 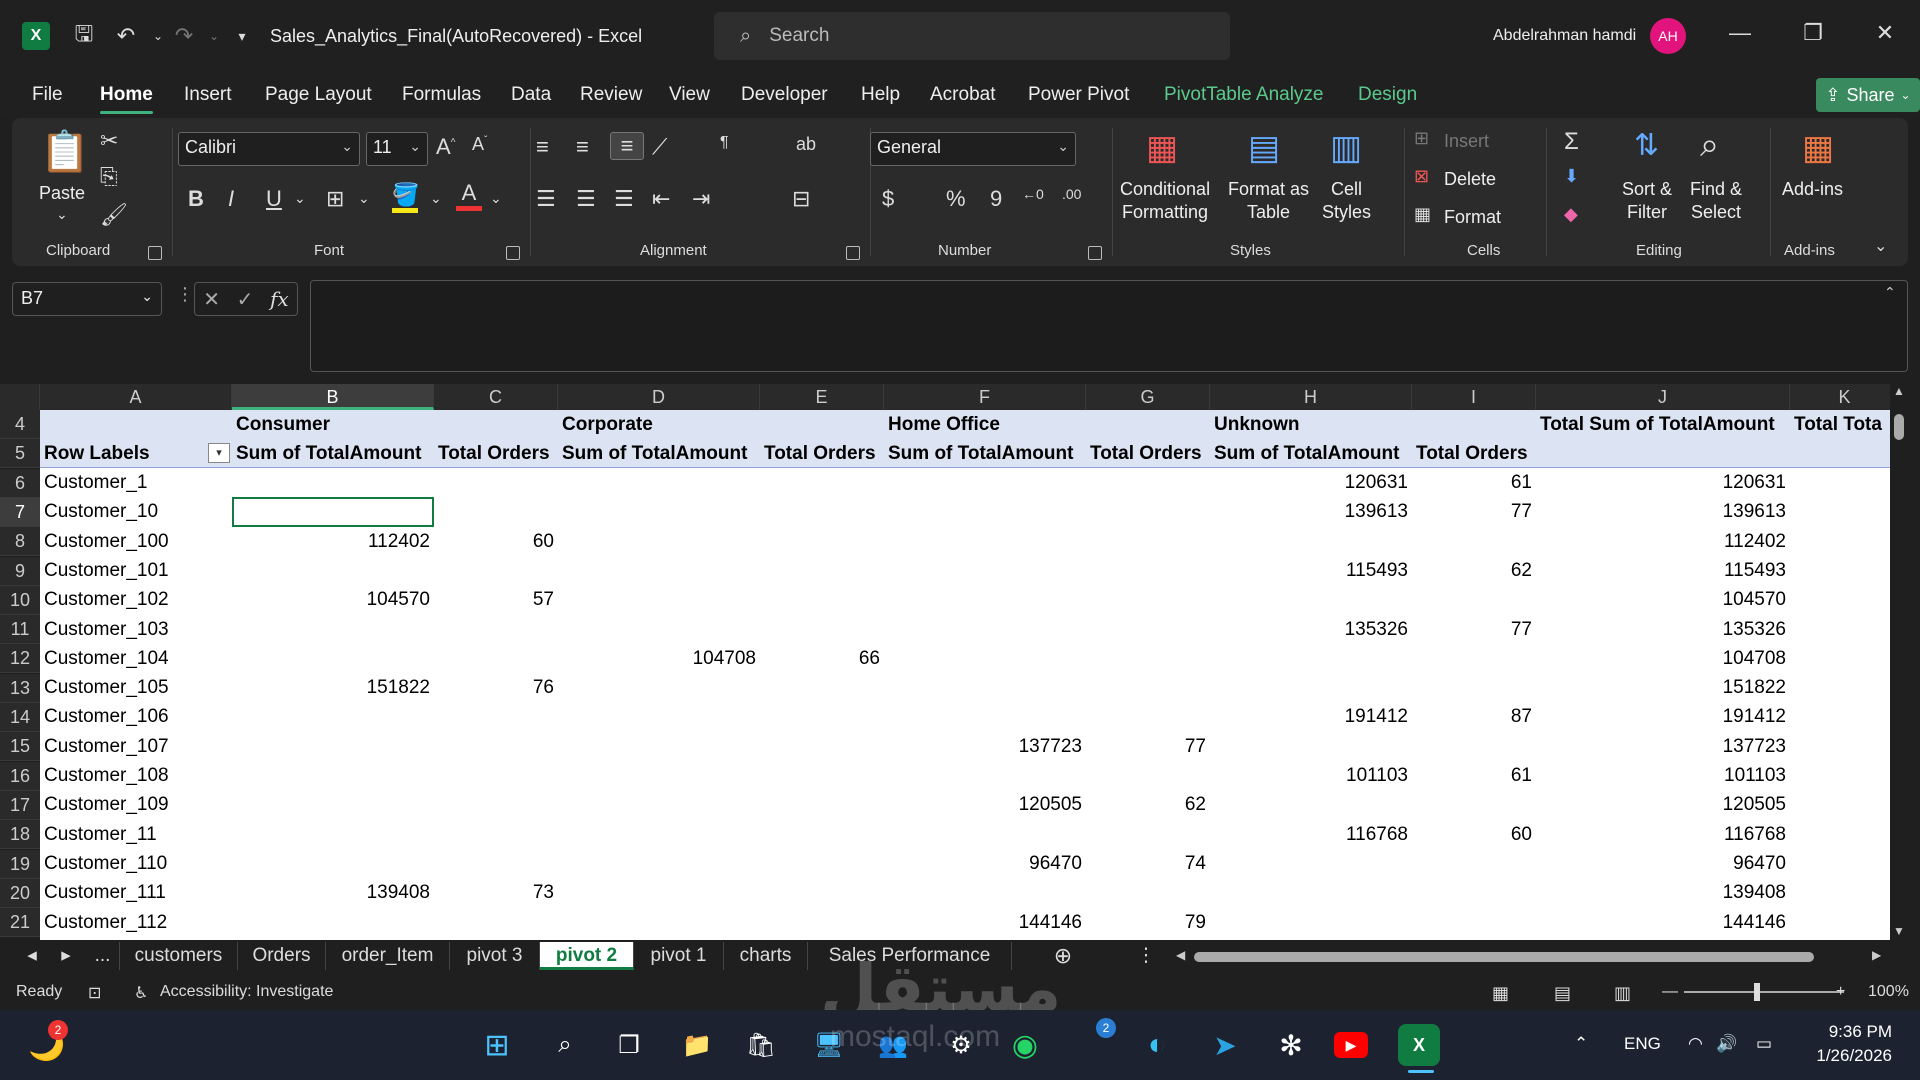 I want to click on pivot-segment-consumer: Consumer, so click(x=333, y=424).